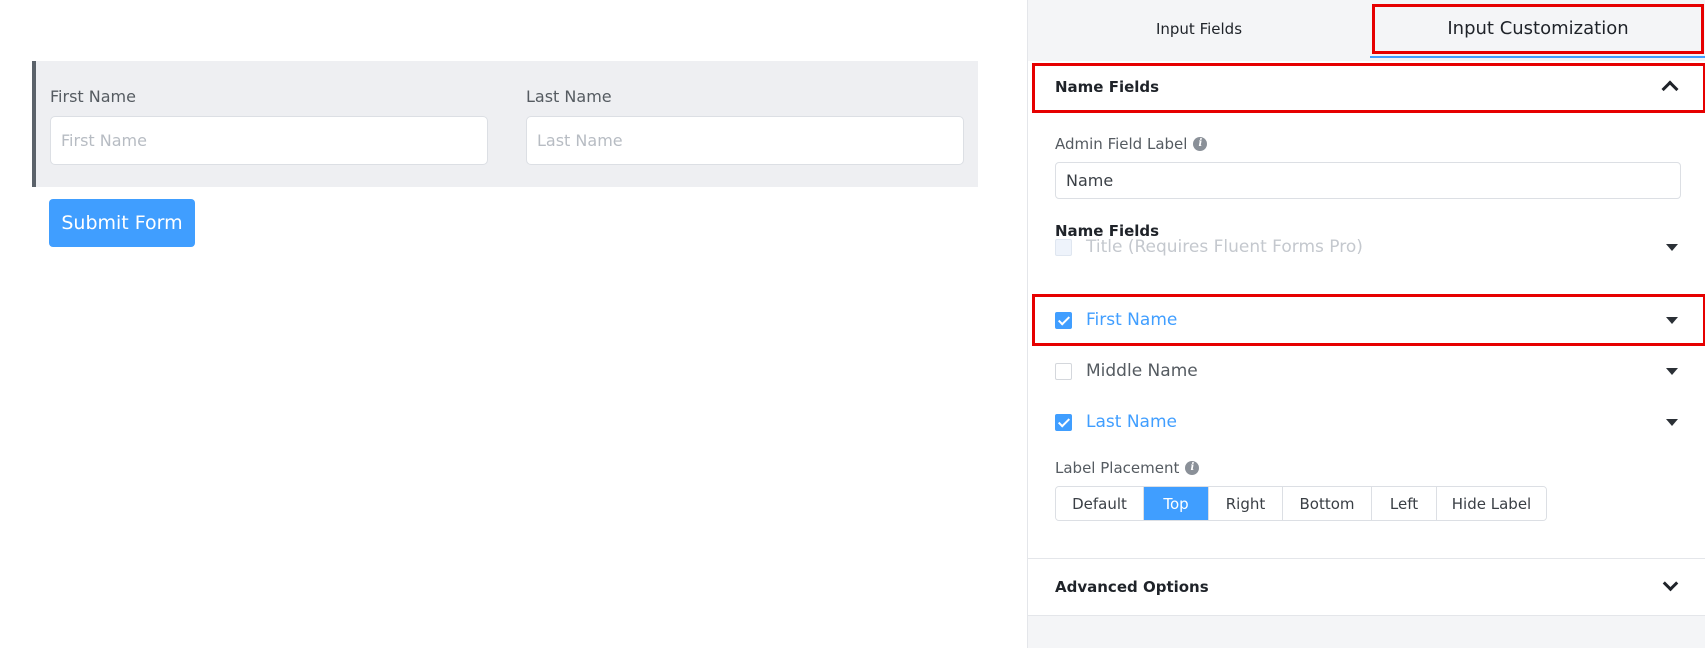 The width and height of the screenshot is (1705, 648). What do you see at coordinates (122, 223) in the screenshot?
I see `submit-form-button: Submit Form` at bounding box center [122, 223].